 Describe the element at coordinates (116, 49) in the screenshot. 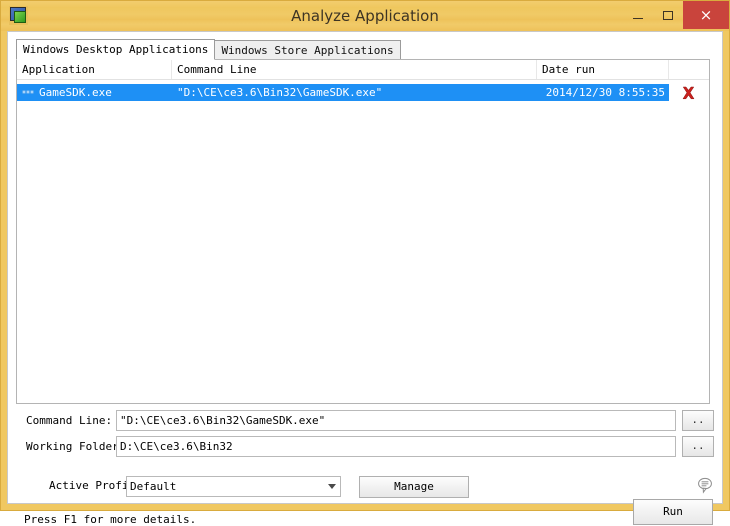

I see `tab-windows-desktop-applications: Windows Desktop Applications` at that location.